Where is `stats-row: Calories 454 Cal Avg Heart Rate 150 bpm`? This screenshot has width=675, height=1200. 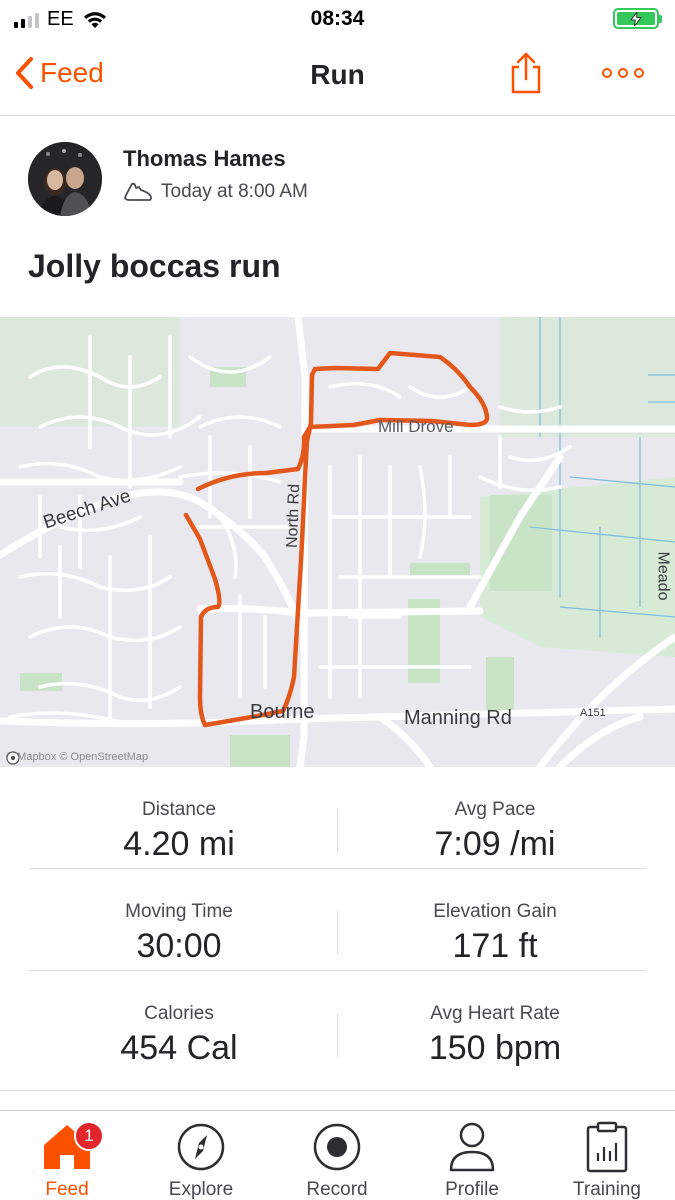
stats-row: Calories 454 Cal Avg Heart Rate 150 bpm is located at coordinates (337, 1022).